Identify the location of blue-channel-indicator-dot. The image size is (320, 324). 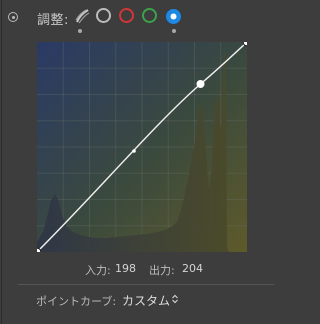
(174, 31).